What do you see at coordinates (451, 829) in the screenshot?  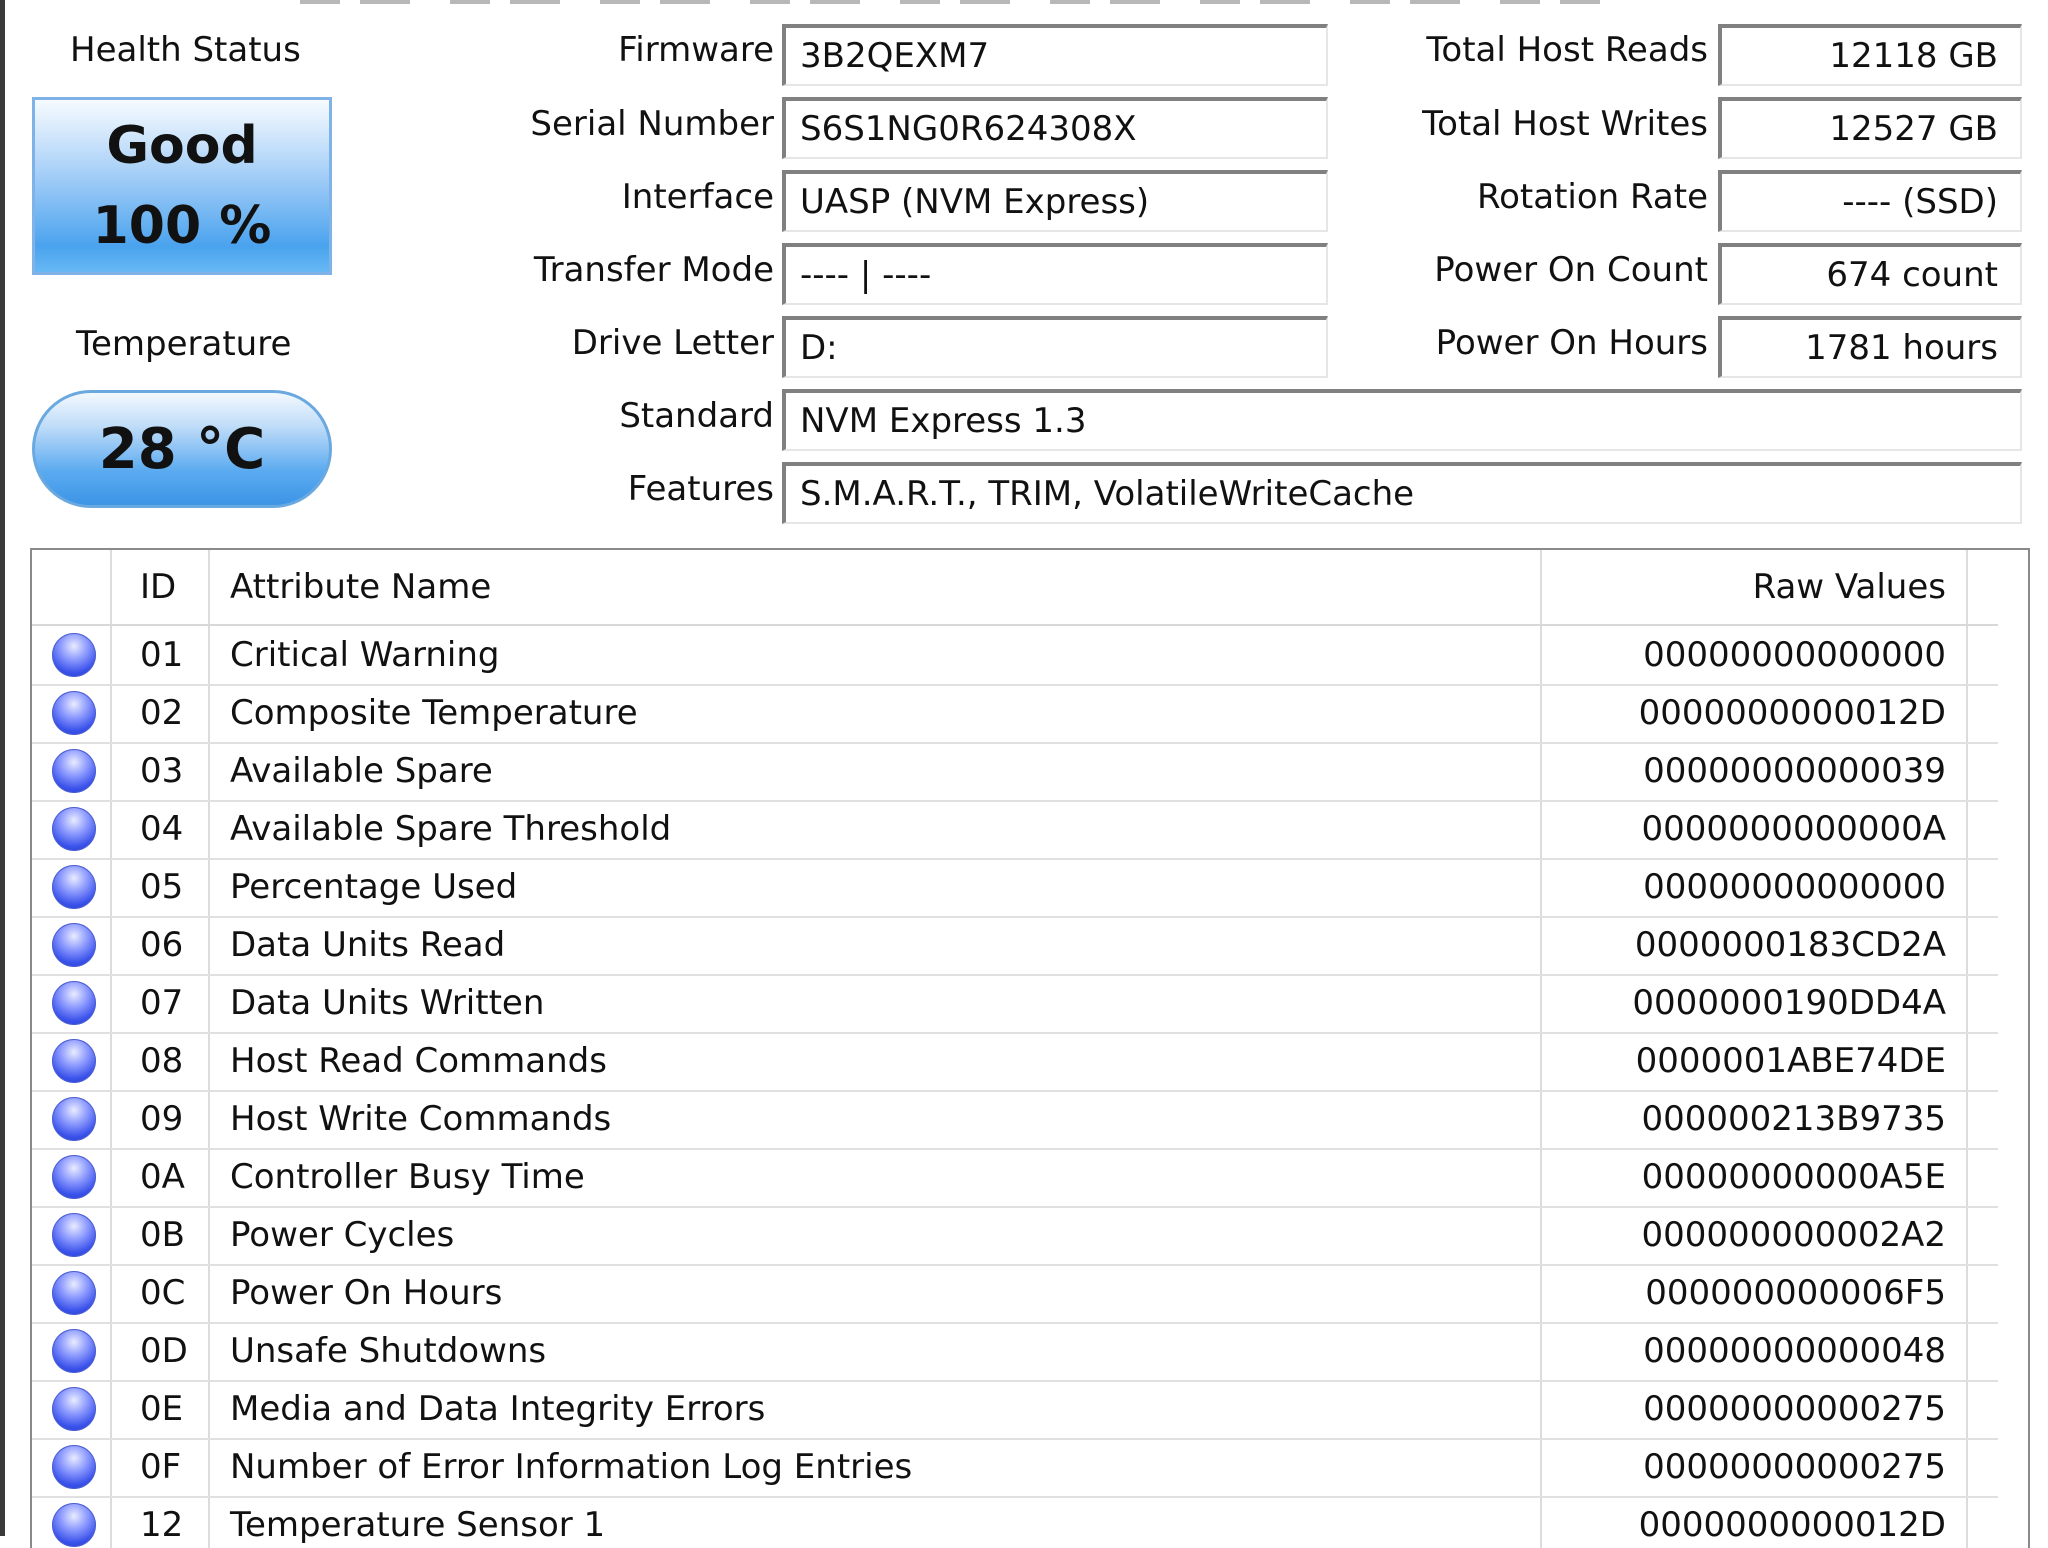 I see `attribute-name: Available Spare Threshold` at bounding box center [451, 829].